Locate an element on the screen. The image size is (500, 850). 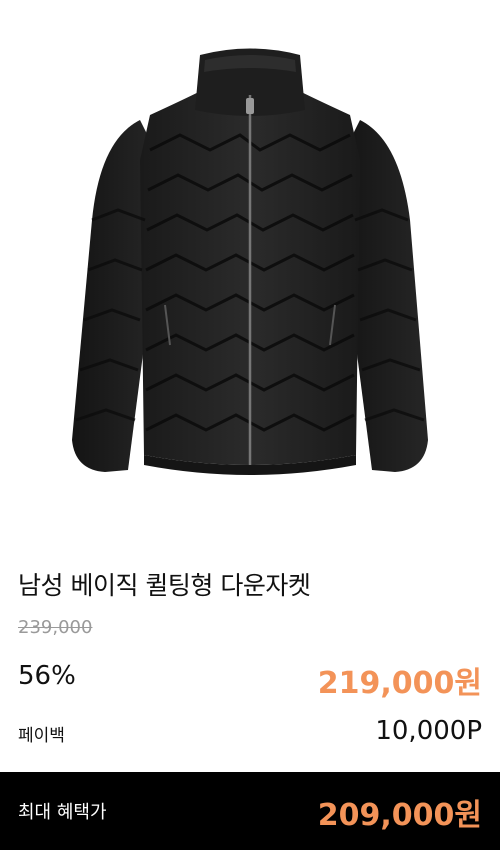
product-title: 남성 베이직 퀼팅형 다운자켓 is located at coordinates (164, 584).